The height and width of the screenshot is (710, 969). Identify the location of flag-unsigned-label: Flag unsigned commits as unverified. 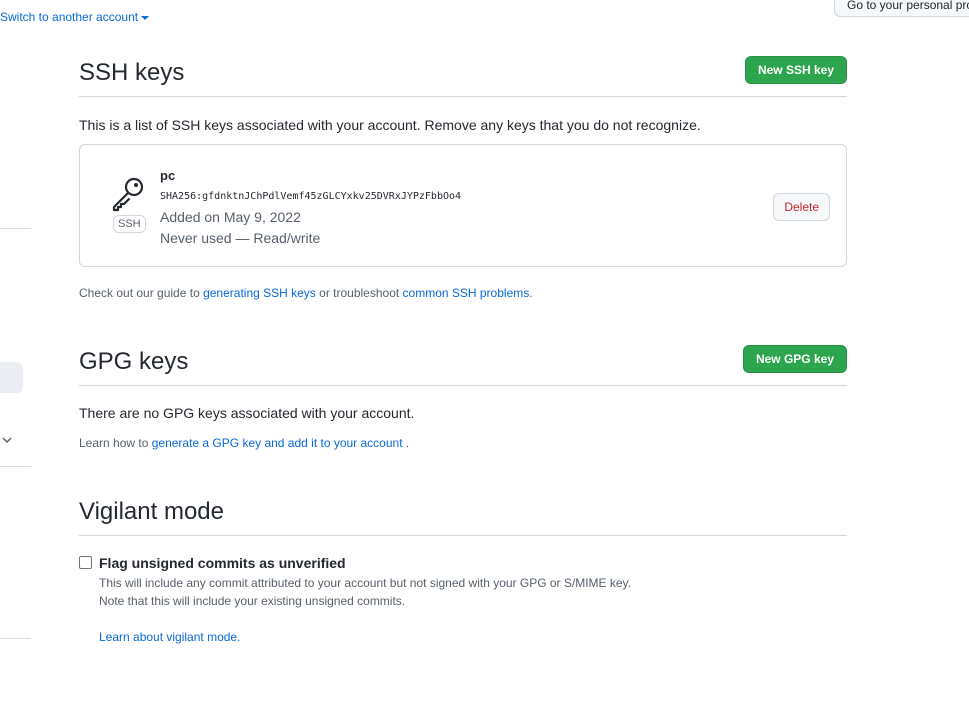
(222, 563).